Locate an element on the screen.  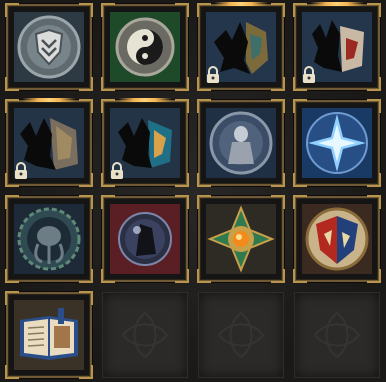
collection-slot-dark-orb is located at coordinates (145, 239).